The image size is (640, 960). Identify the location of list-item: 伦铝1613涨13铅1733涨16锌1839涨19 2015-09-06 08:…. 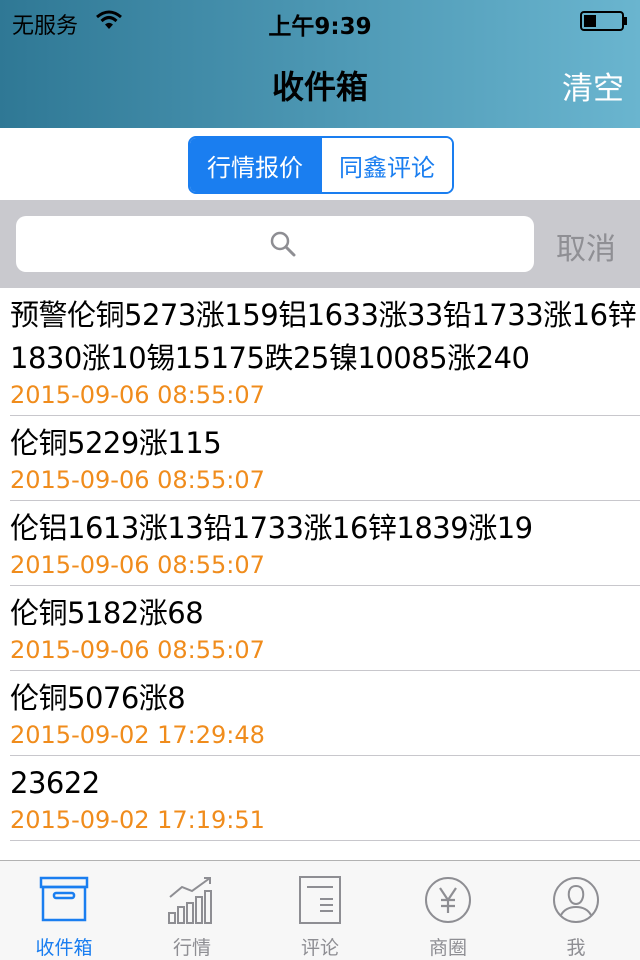
(320, 543).